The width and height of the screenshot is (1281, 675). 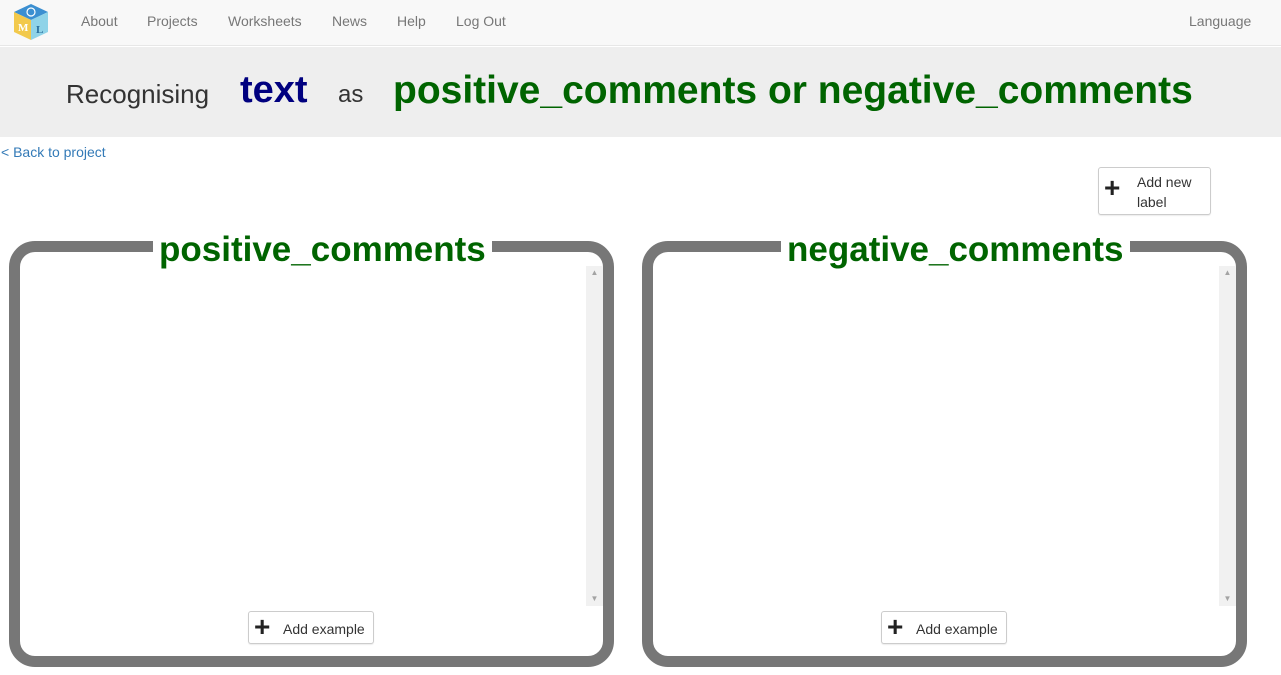 What do you see at coordinates (53, 152) in the screenshot?
I see `back-to-project-link: < Back to project` at bounding box center [53, 152].